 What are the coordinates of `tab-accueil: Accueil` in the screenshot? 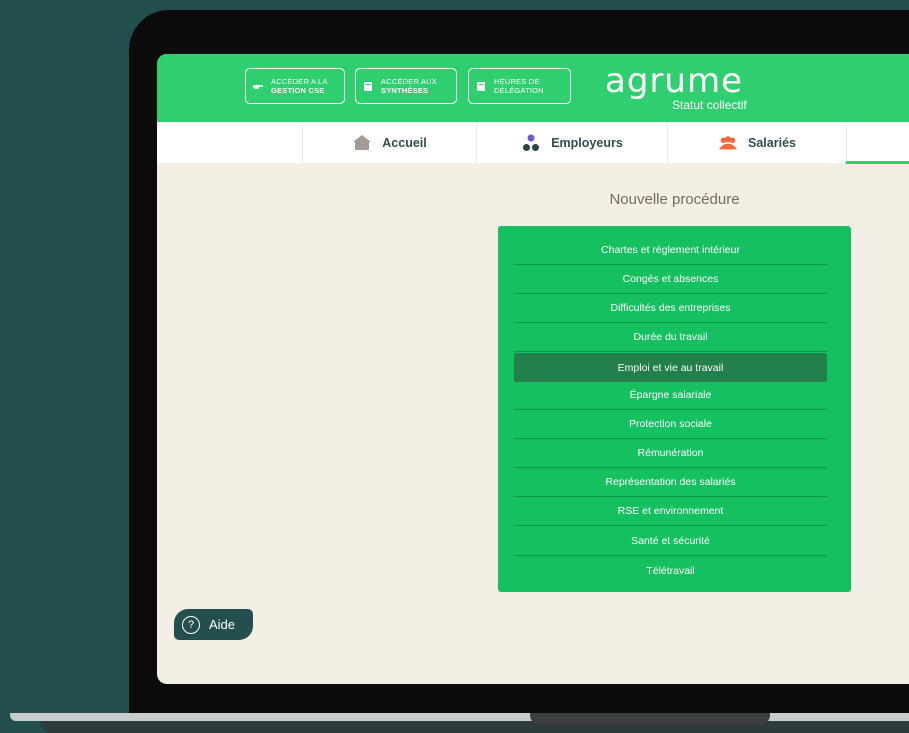 It's located at (389, 142).